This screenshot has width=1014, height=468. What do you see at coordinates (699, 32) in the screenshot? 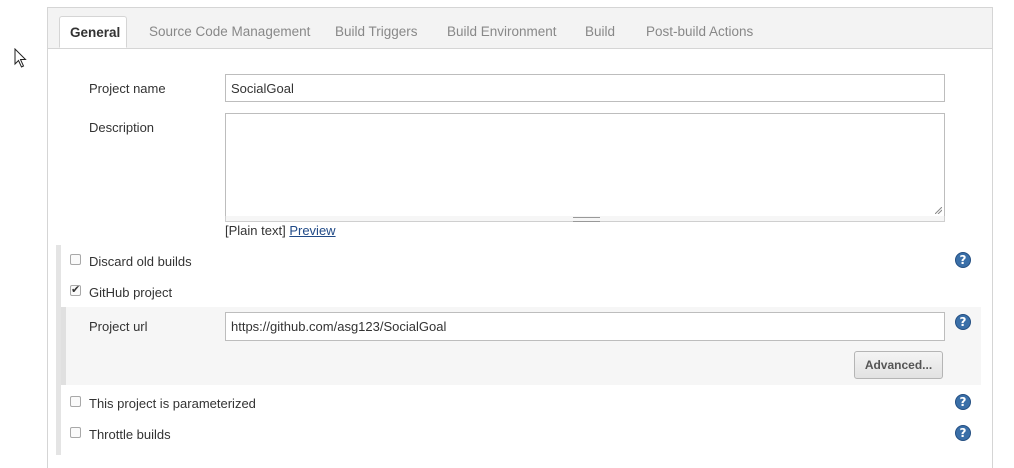
I see `tab-post-build-actions: Post-build Actions` at bounding box center [699, 32].